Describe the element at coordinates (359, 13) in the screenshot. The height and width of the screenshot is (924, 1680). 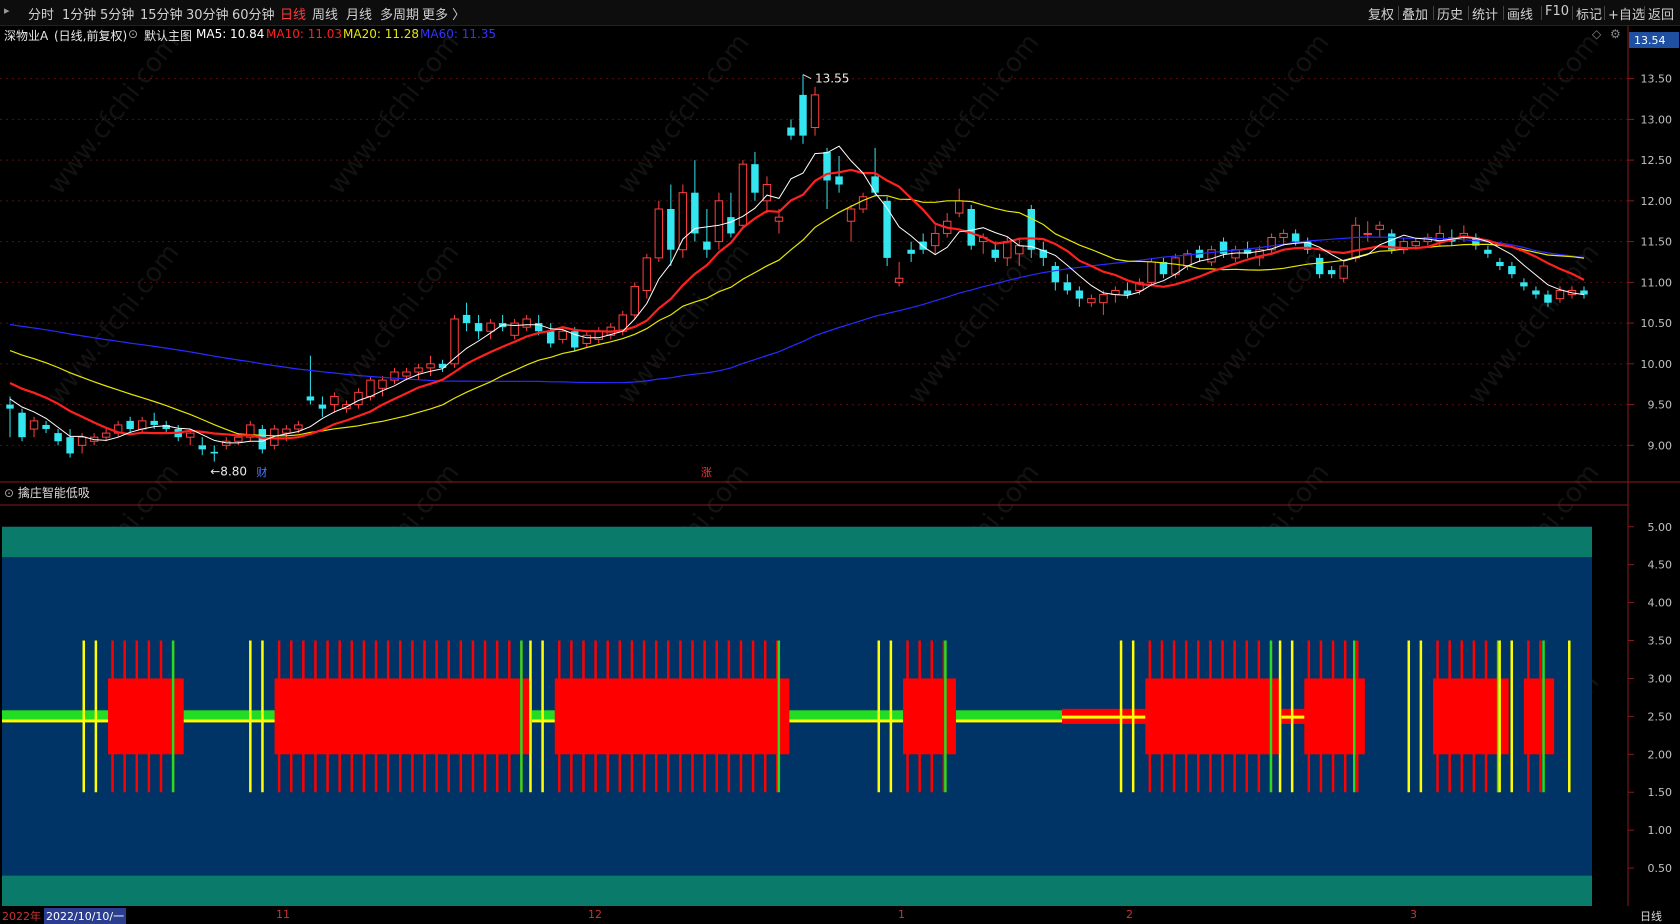
I see `period-tab: 月线` at that location.